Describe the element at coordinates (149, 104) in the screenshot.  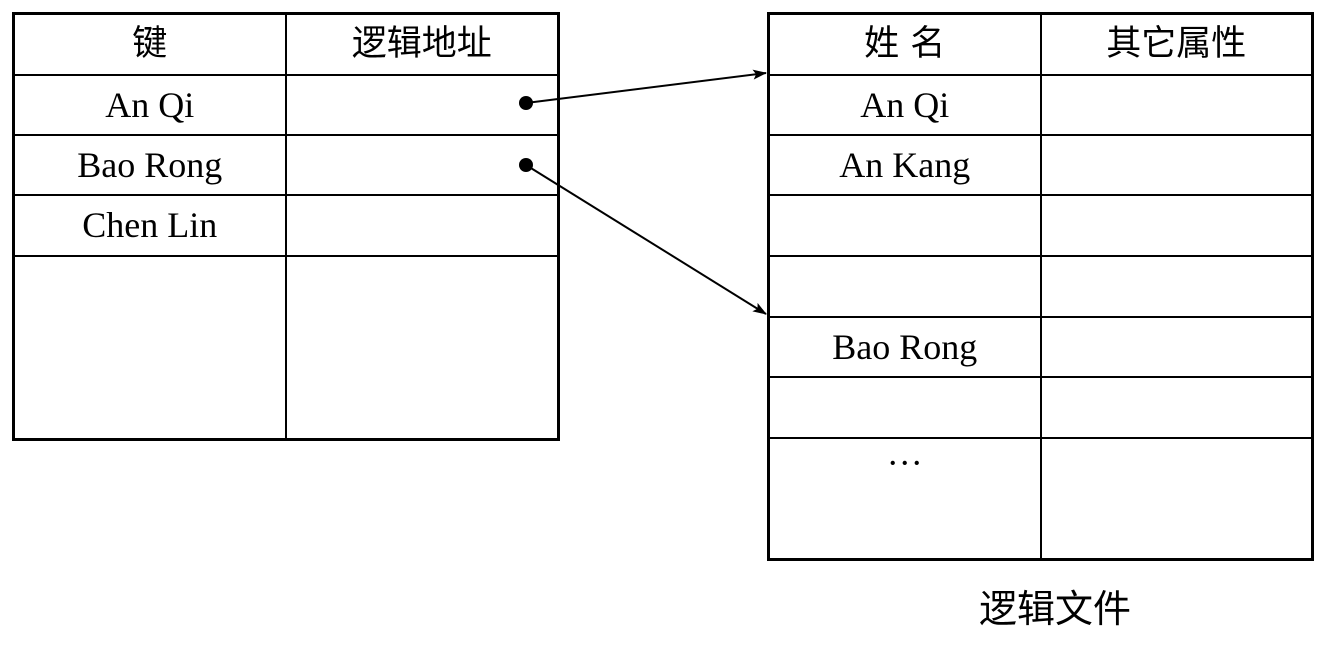
I see `index-key-cell: An Qi` at that location.